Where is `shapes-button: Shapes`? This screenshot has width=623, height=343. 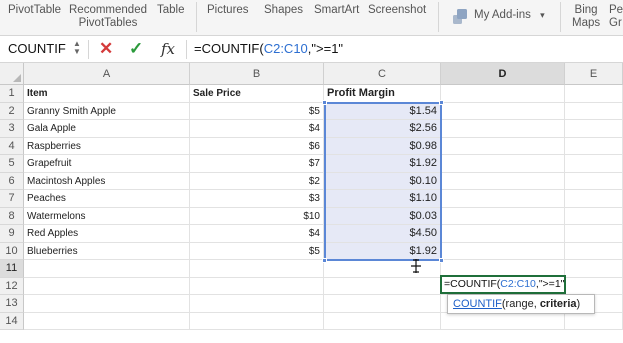 shapes-button: Shapes is located at coordinates (283, 10).